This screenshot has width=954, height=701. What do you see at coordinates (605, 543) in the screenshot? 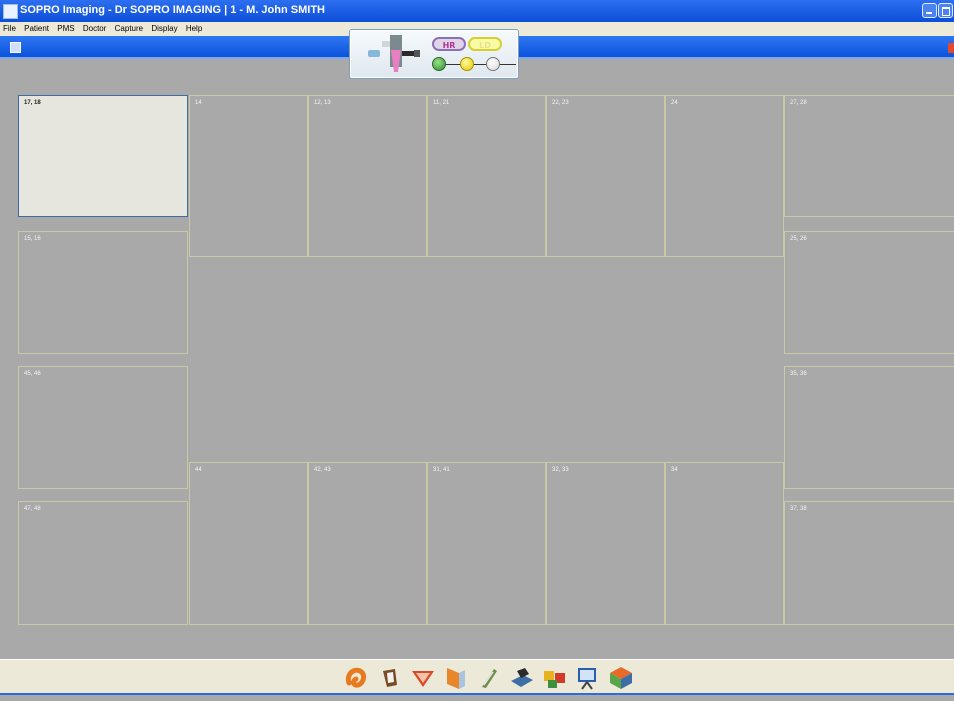
I see `tooth-slot-32-33: 32, 33` at bounding box center [605, 543].